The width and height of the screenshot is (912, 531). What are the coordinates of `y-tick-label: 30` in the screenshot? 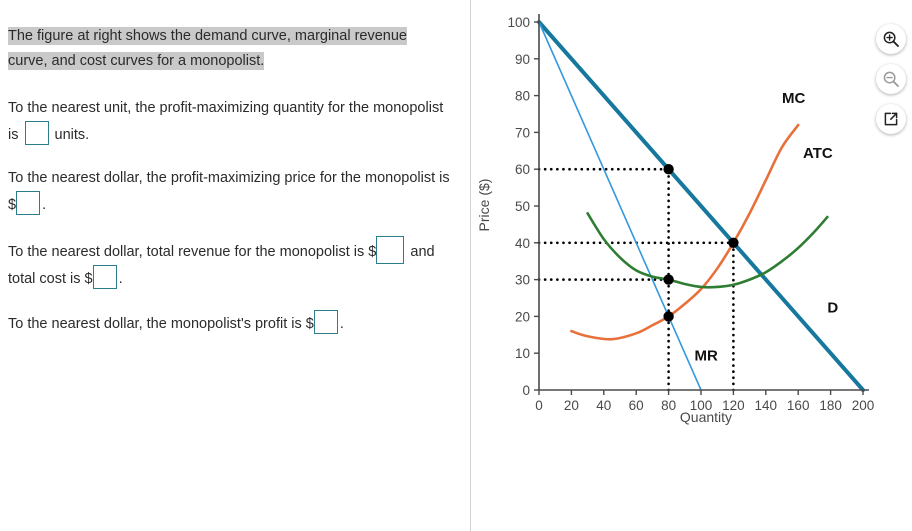 It's located at (522, 280).